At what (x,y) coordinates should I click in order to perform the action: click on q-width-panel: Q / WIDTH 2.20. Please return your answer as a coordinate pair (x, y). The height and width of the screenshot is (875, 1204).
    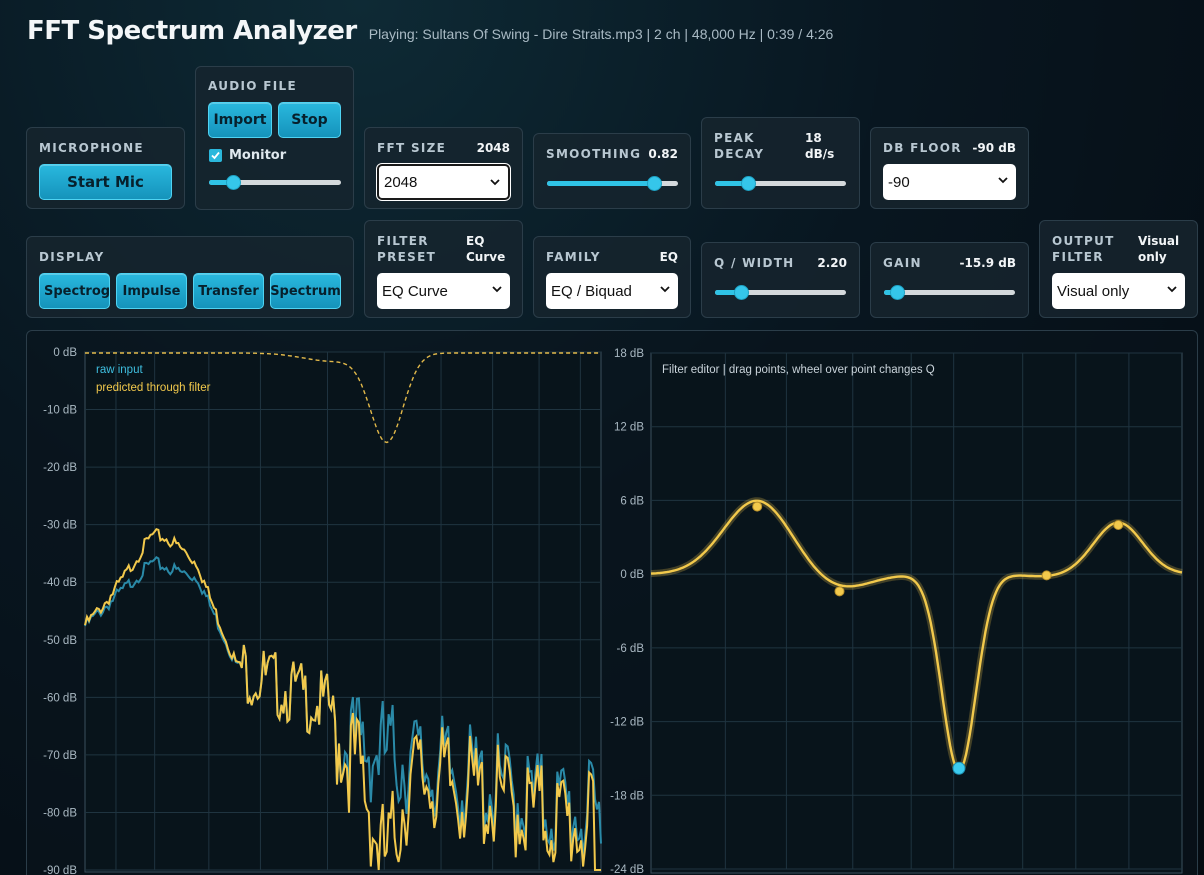
    Looking at the image, I should click on (780, 280).